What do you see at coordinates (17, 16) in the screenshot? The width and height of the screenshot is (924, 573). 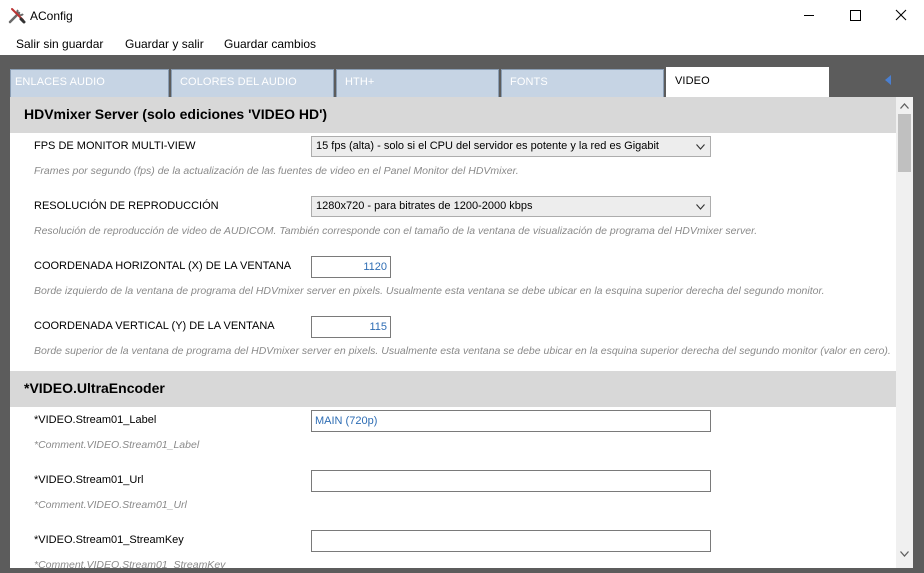 I see `tools-icon` at bounding box center [17, 16].